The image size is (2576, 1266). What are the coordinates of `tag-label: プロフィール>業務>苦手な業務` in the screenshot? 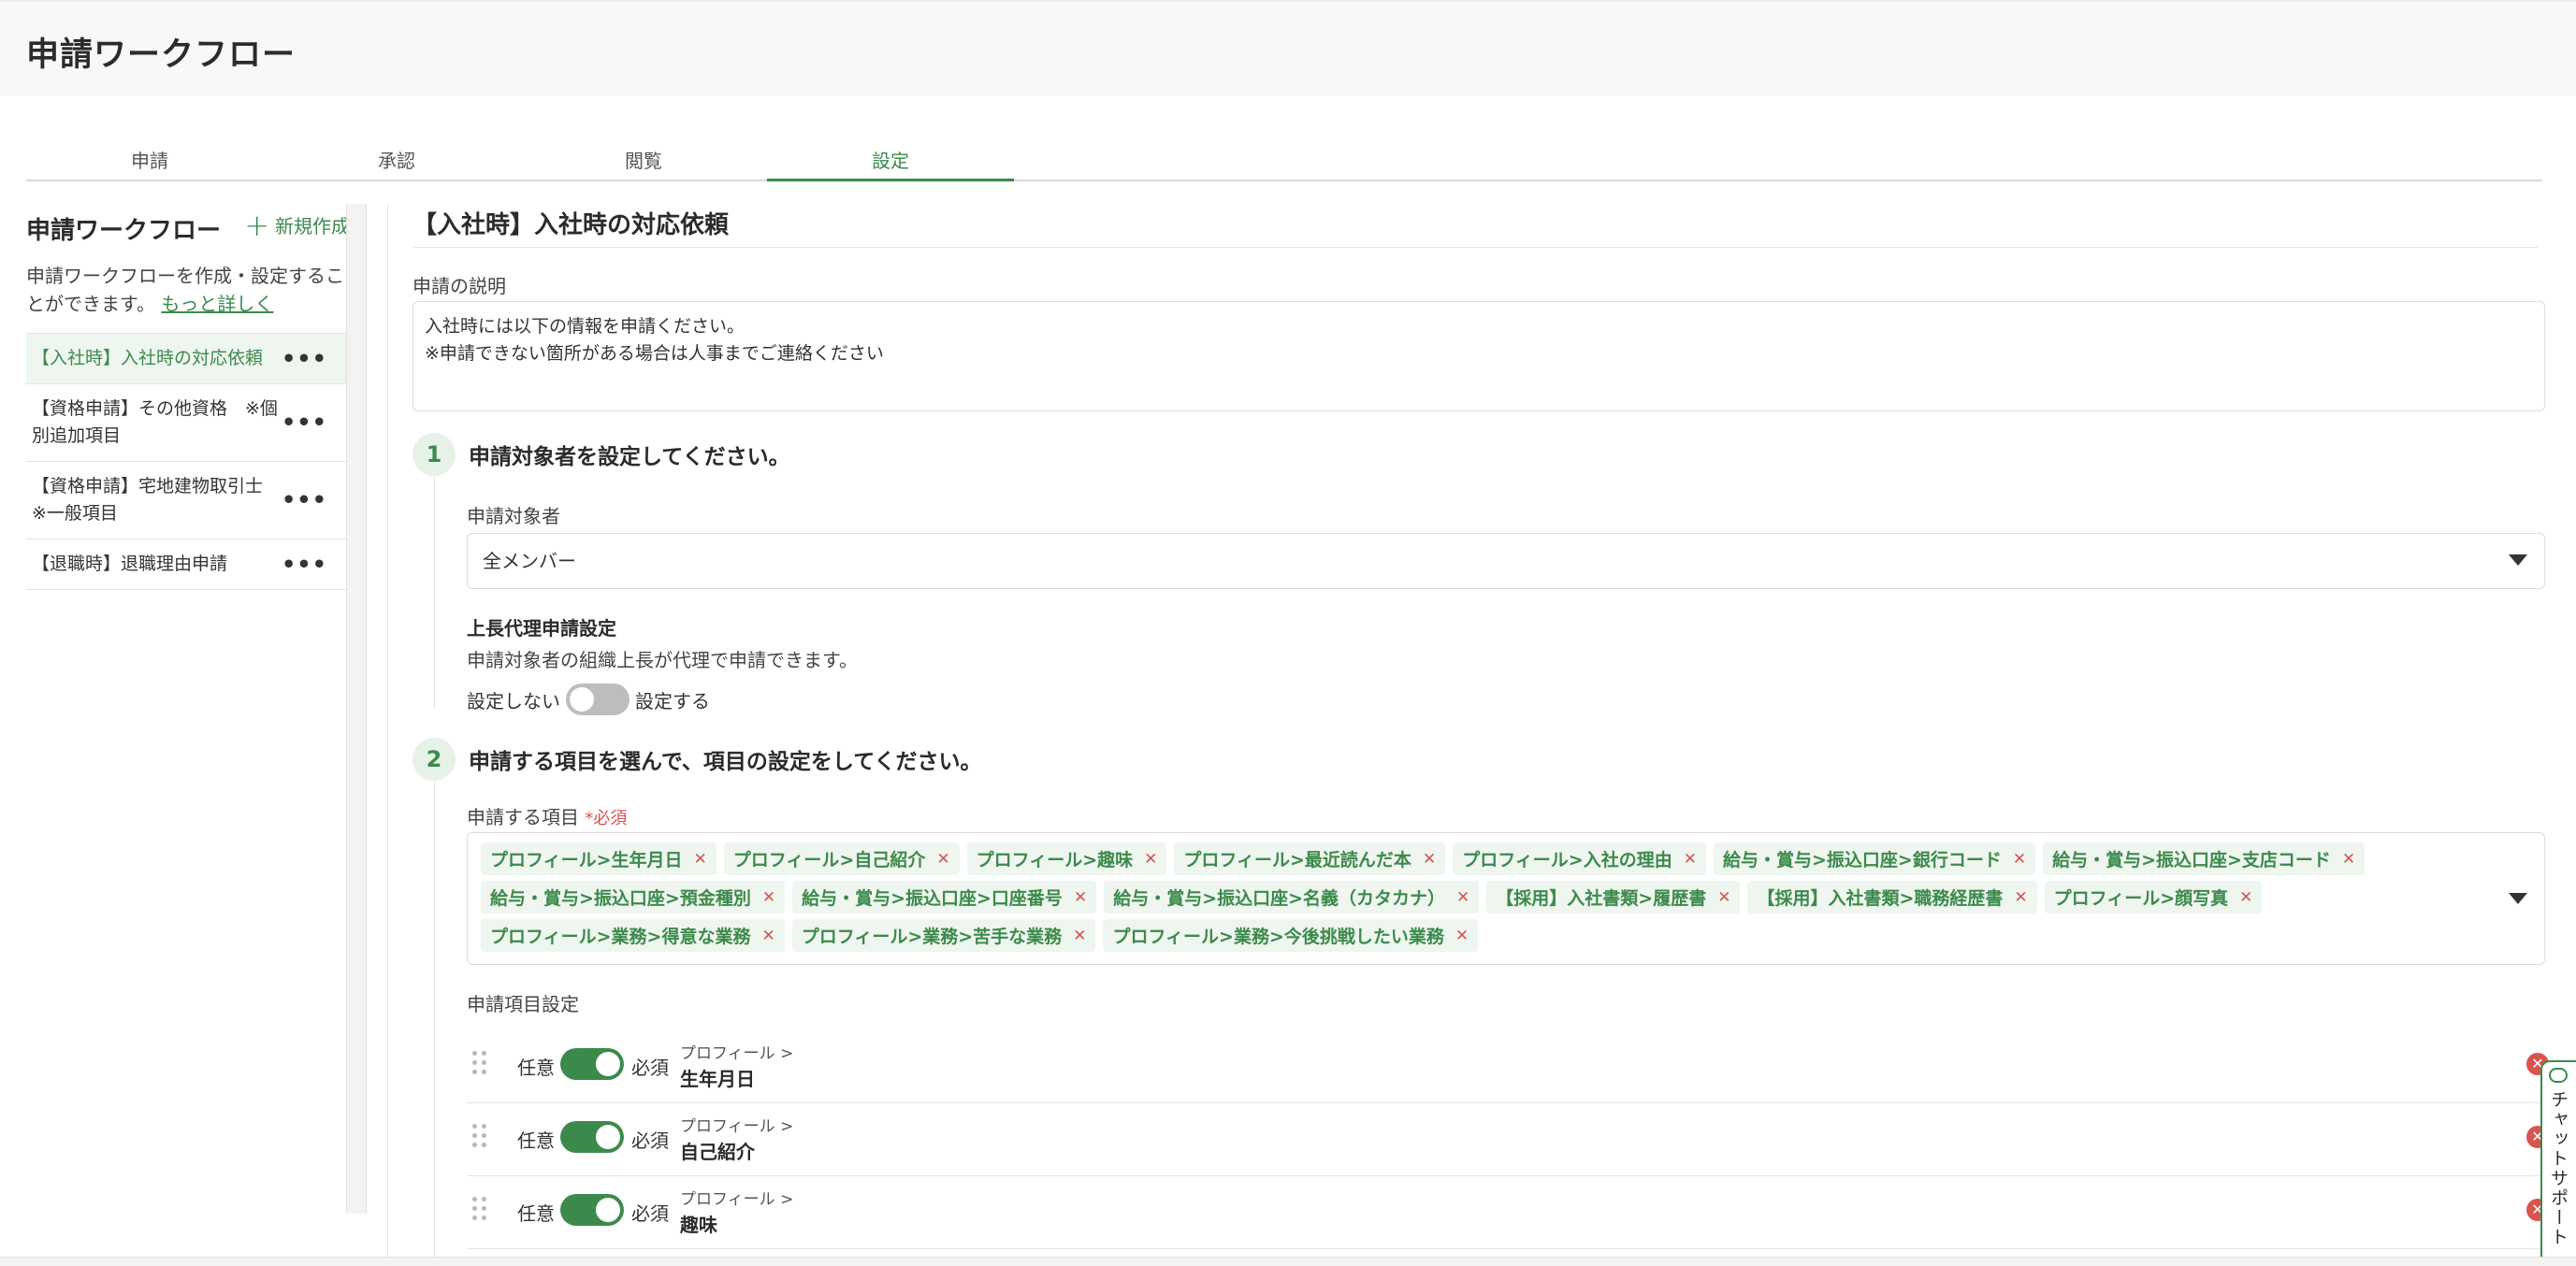 It's located at (932, 937).